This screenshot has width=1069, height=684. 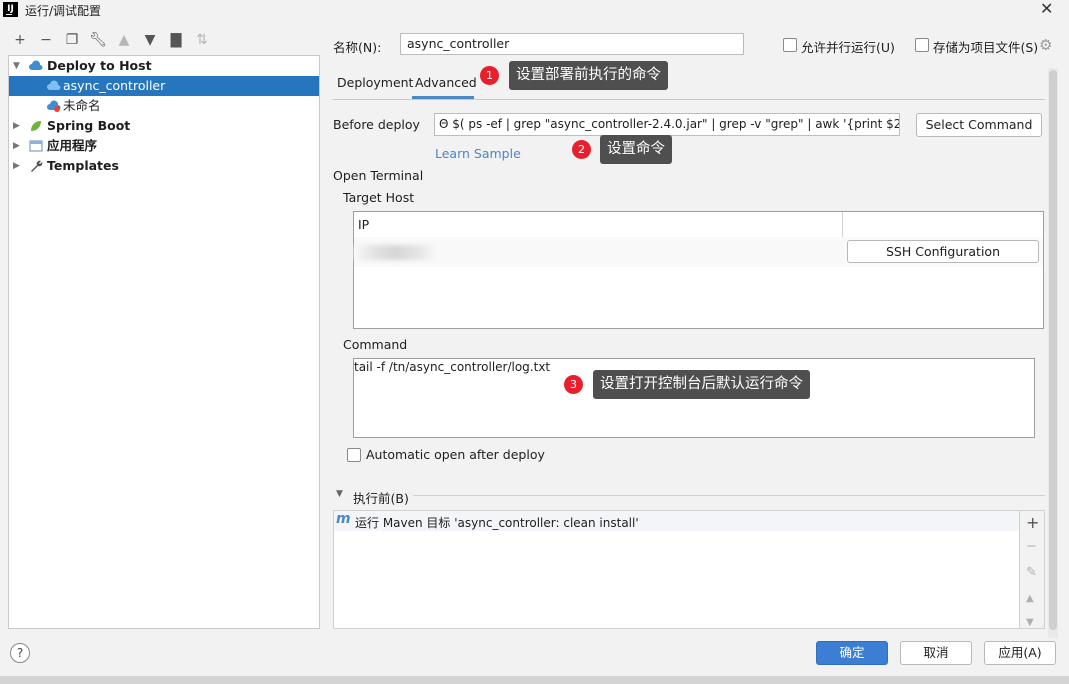 I want to click on host-table: IP SSH Configuration, so click(x=698, y=270).